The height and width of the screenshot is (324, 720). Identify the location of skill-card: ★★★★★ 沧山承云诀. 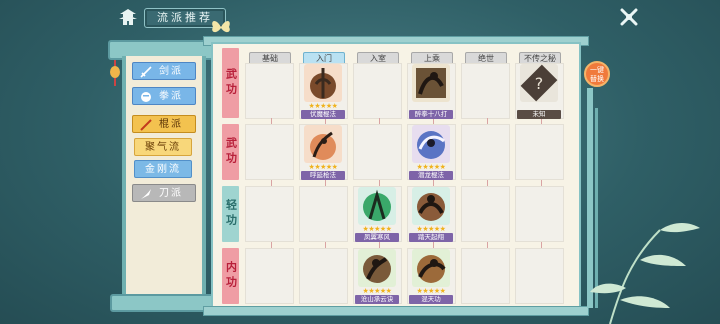
(377, 275).